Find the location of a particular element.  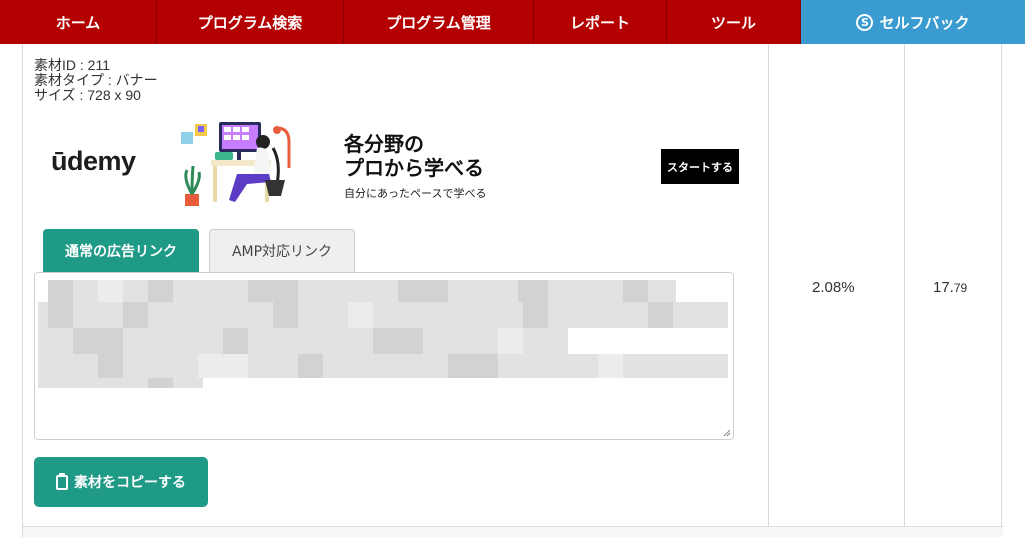

nav-selfback-label: セルフバック is located at coordinates (924, 22).